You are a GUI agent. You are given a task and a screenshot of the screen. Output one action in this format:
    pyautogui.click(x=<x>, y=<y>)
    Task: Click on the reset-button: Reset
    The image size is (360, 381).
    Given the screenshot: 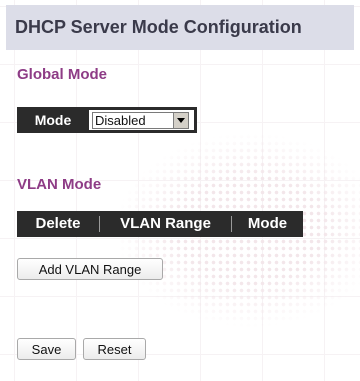 What is the action you would take?
    pyautogui.click(x=114, y=349)
    